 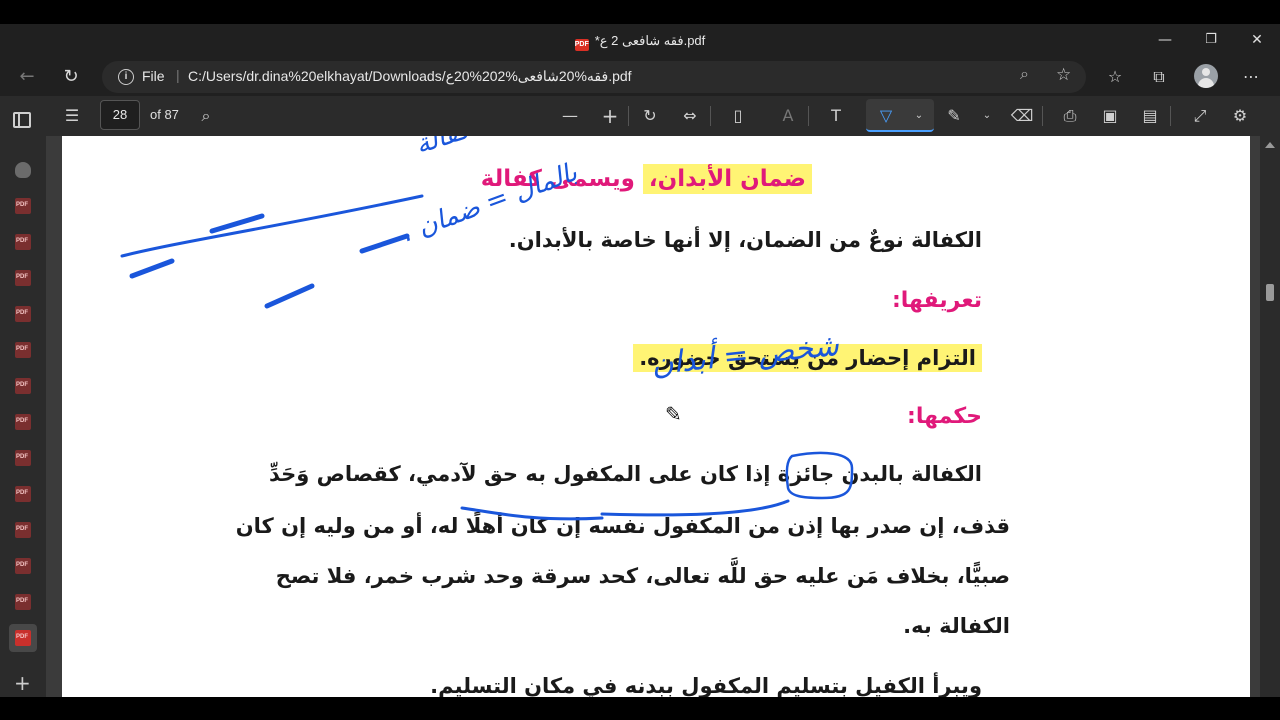 What do you see at coordinates (1206, 76) in the screenshot?
I see `profile-avatar` at bounding box center [1206, 76].